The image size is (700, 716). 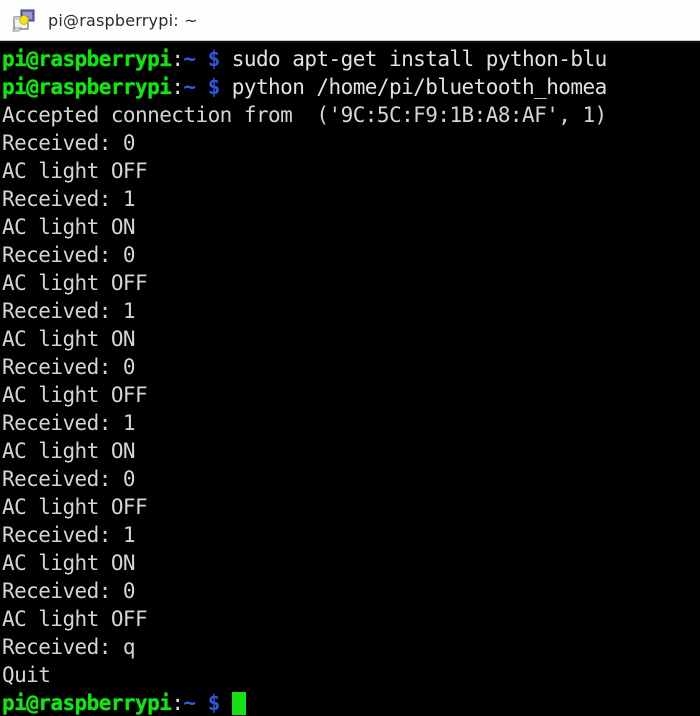 What do you see at coordinates (350, 21) in the screenshot?
I see `title-bar: pi@raspberrypi: ~` at bounding box center [350, 21].